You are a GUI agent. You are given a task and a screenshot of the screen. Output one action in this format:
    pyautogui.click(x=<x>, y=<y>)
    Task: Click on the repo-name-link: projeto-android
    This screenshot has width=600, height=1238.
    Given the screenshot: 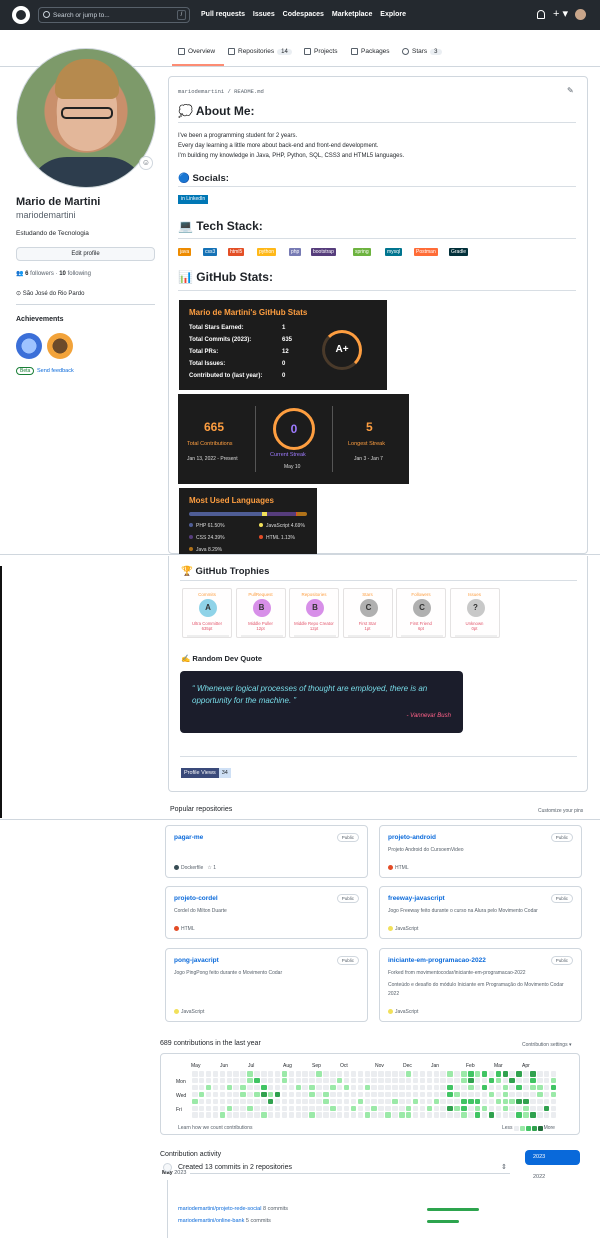 What is the action you would take?
    pyautogui.click(x=412, y=837)
    